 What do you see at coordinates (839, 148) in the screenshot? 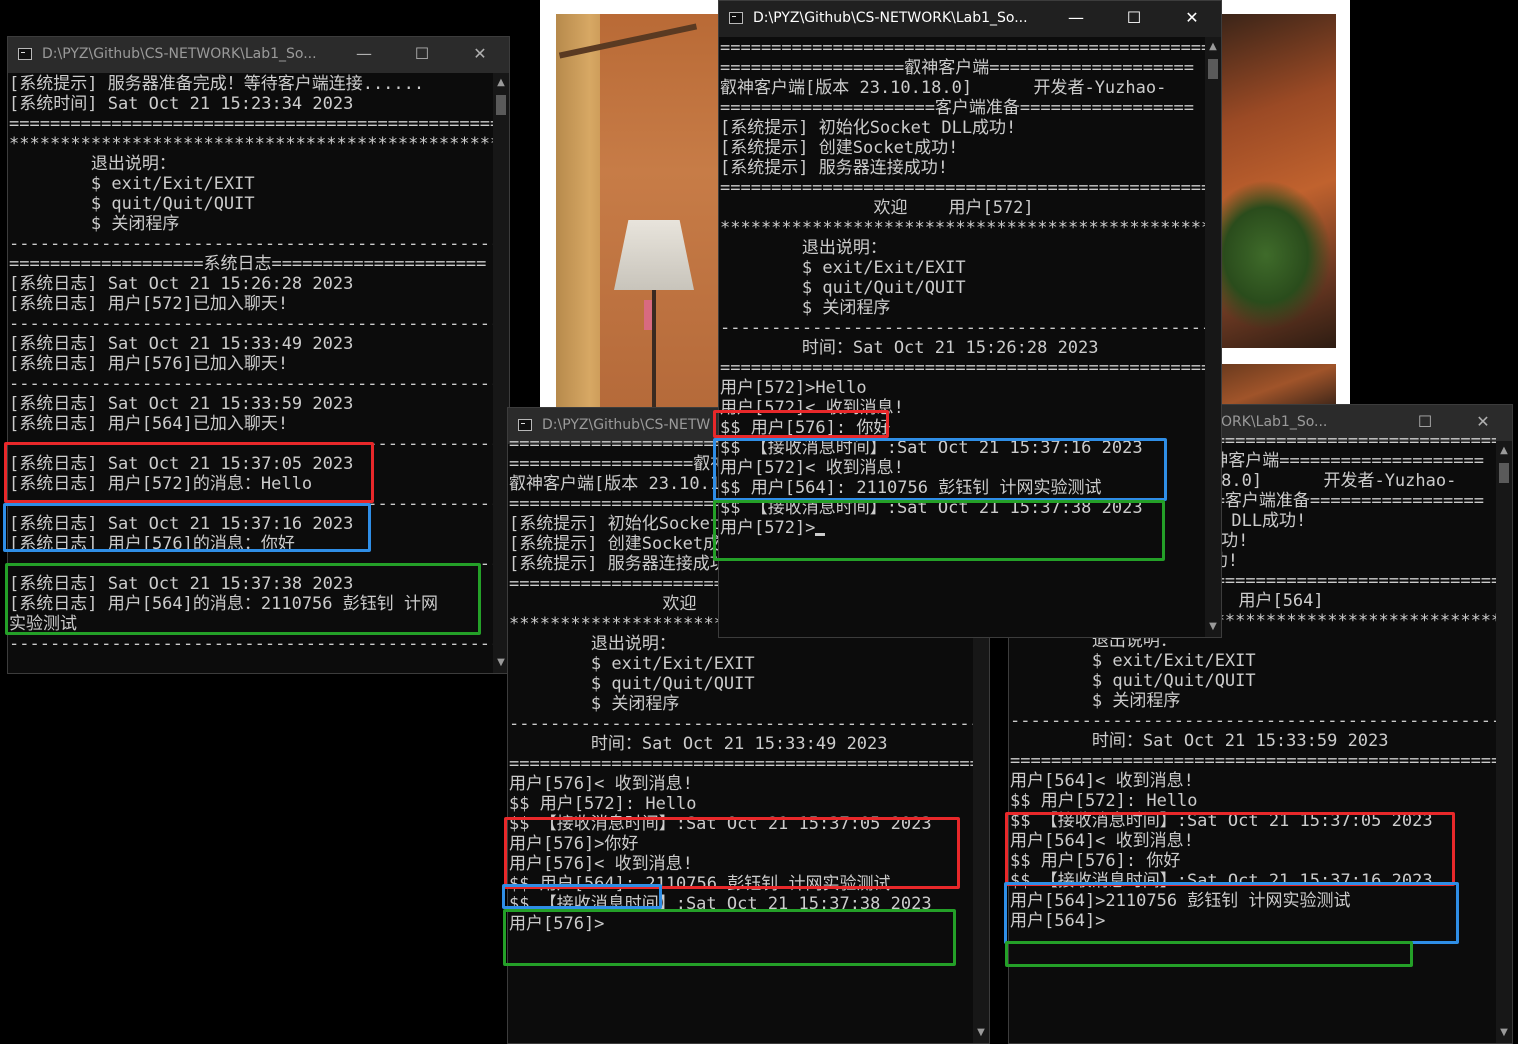
I see `console-line: [系统提示] 创建Socket成功!` at bounding box center [839, 148].